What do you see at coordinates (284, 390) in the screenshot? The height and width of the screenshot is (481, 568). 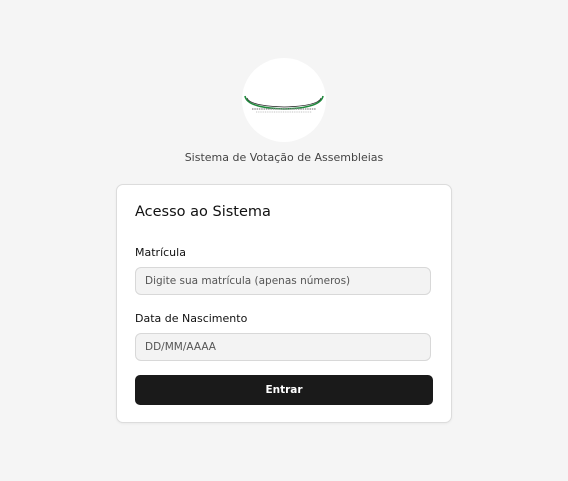 I see `login-button: Entrar` at bounding box center [284, 390].